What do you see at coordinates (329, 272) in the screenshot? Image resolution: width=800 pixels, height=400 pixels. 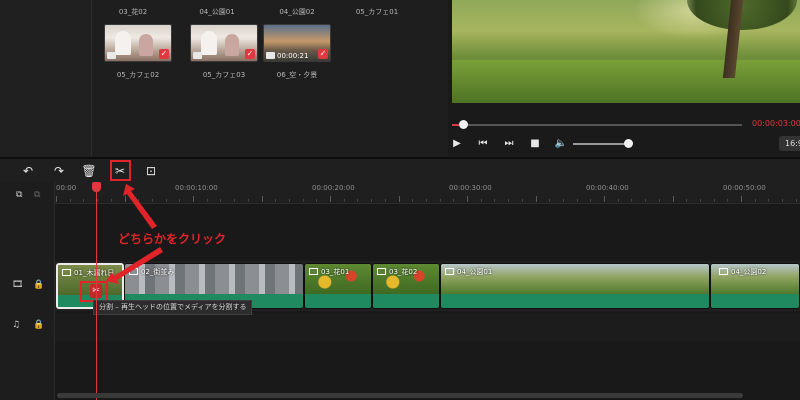 I see `clip-label: 03_花01` at bounding box center [329, 272].